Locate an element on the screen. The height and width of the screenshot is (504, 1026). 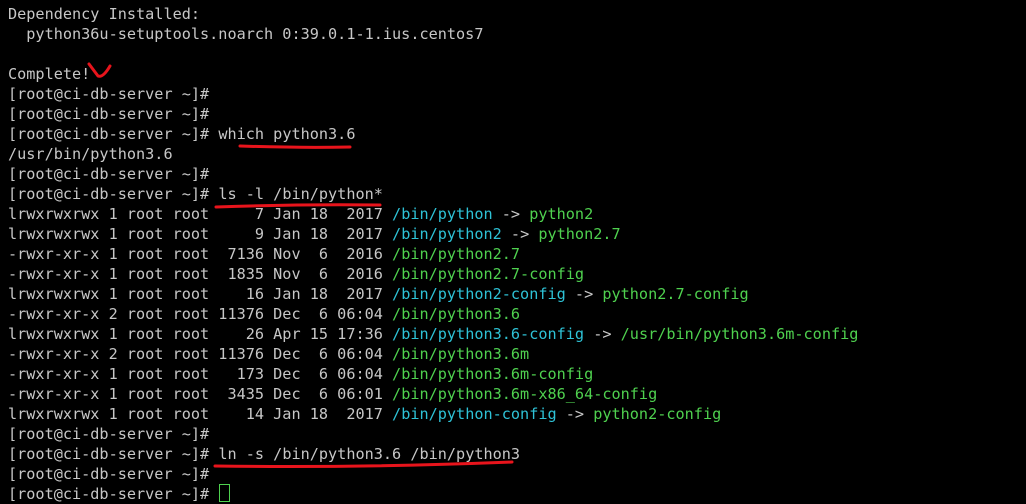
symlink-name: /bin/python-config is located at coordinates (474, 414).